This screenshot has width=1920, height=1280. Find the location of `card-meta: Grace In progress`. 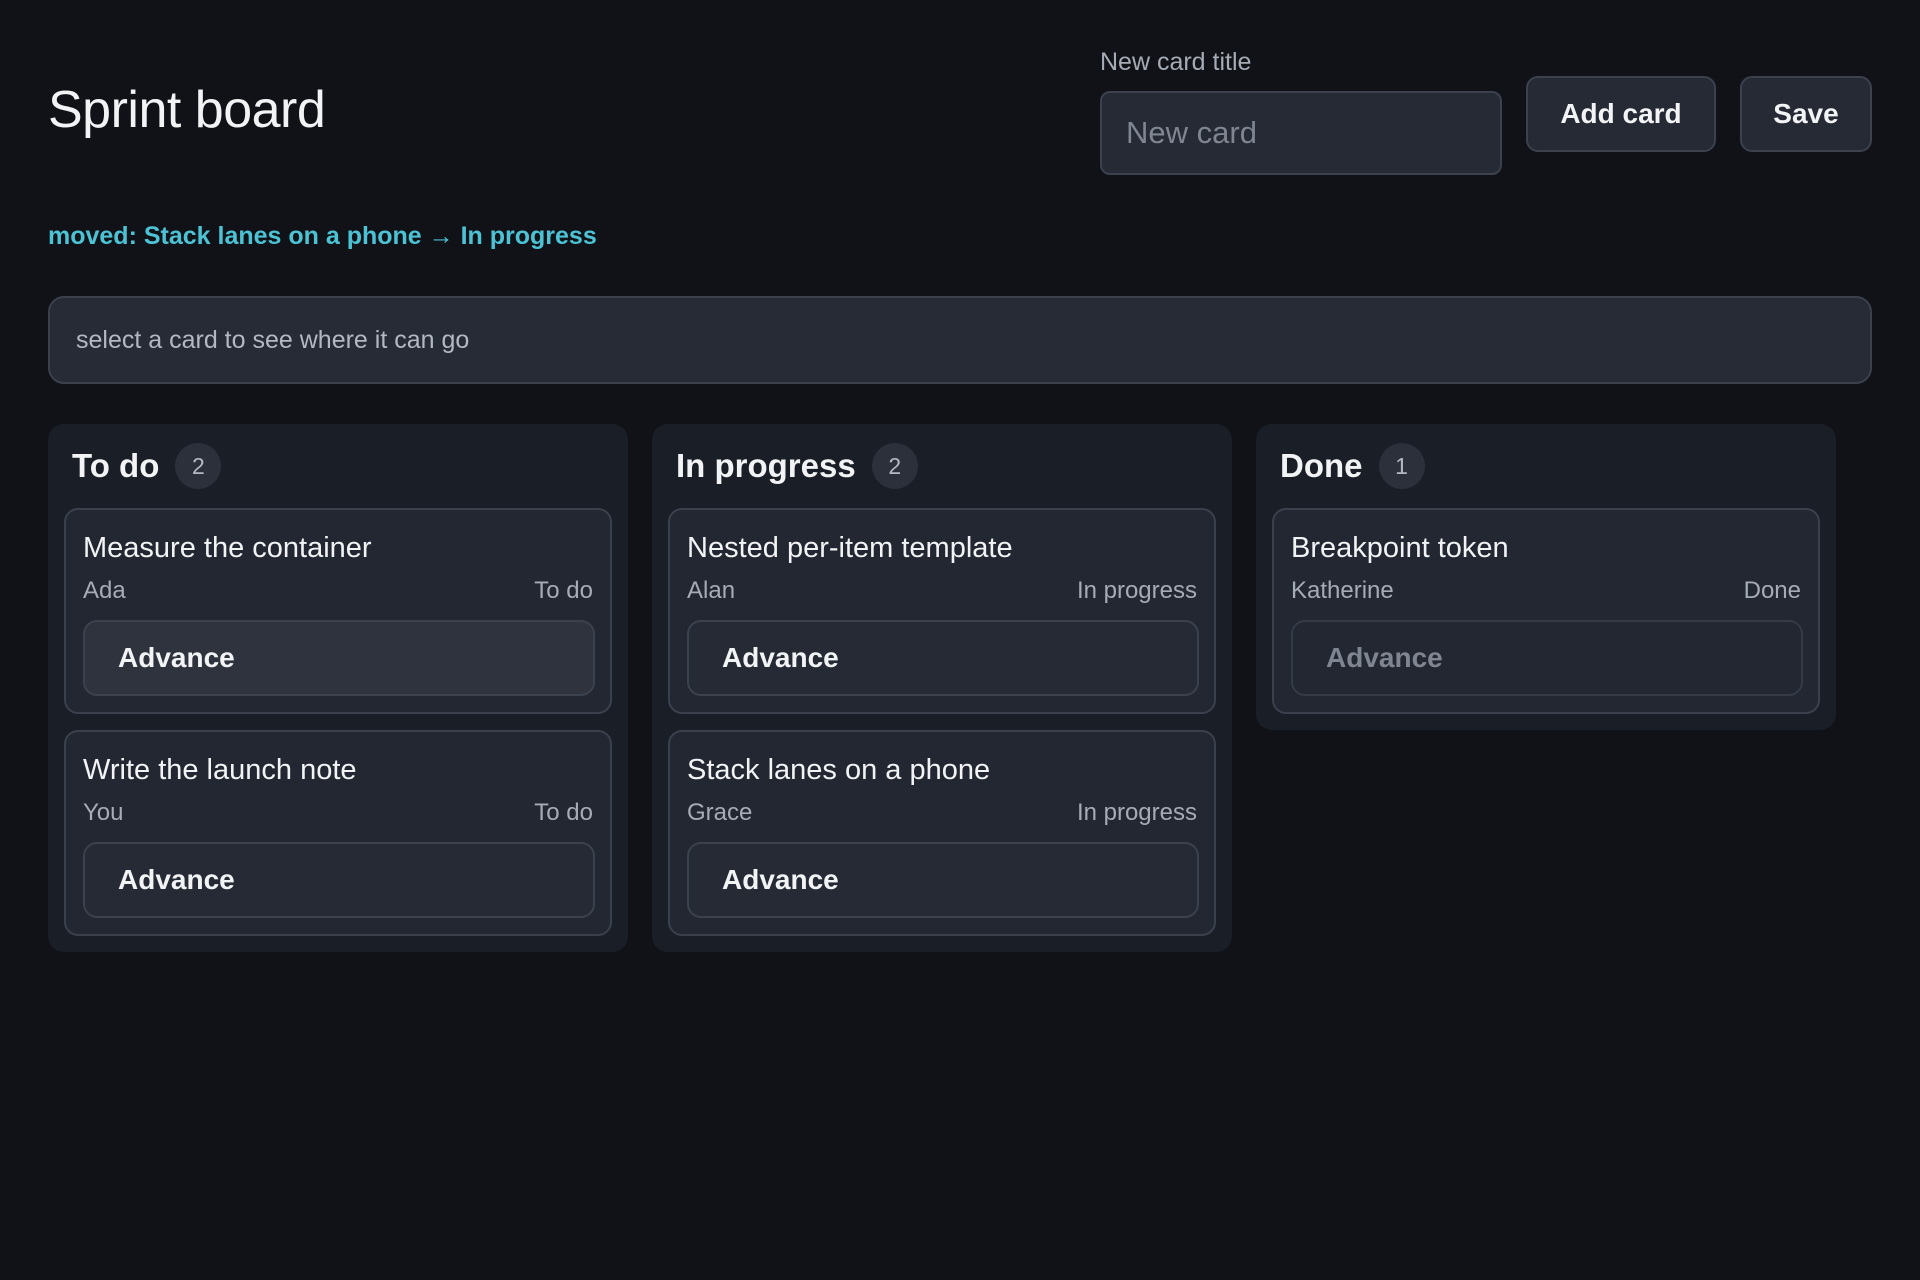

card-meta: Grace In progress is located at coordinates (942, 813).